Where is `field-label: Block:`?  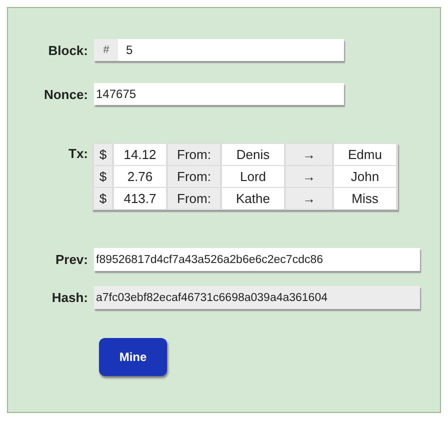 field-label: Block: is located at coordinates (68, 50).